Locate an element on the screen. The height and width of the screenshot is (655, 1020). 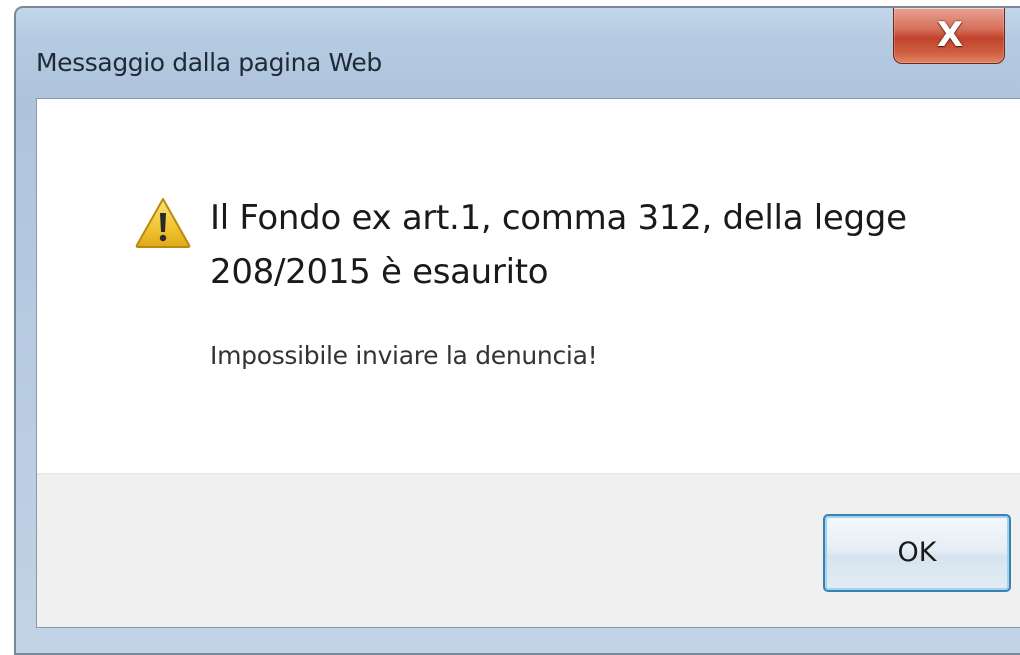
warning-icon is located at coordinates (163, 223).